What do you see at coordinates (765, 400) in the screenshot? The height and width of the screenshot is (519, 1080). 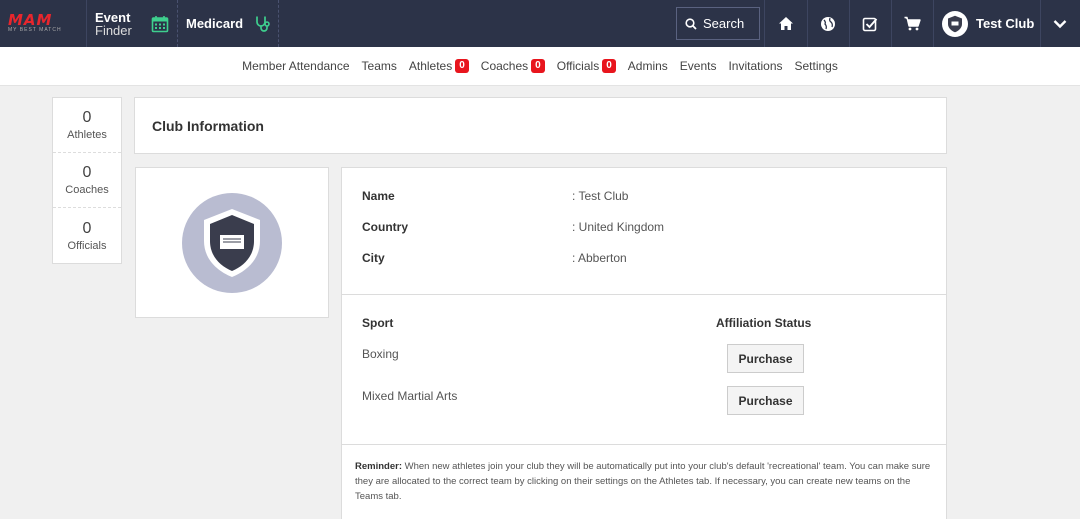 I see `purchase-mma-button: Purchase` at bounding box center [765, 400].